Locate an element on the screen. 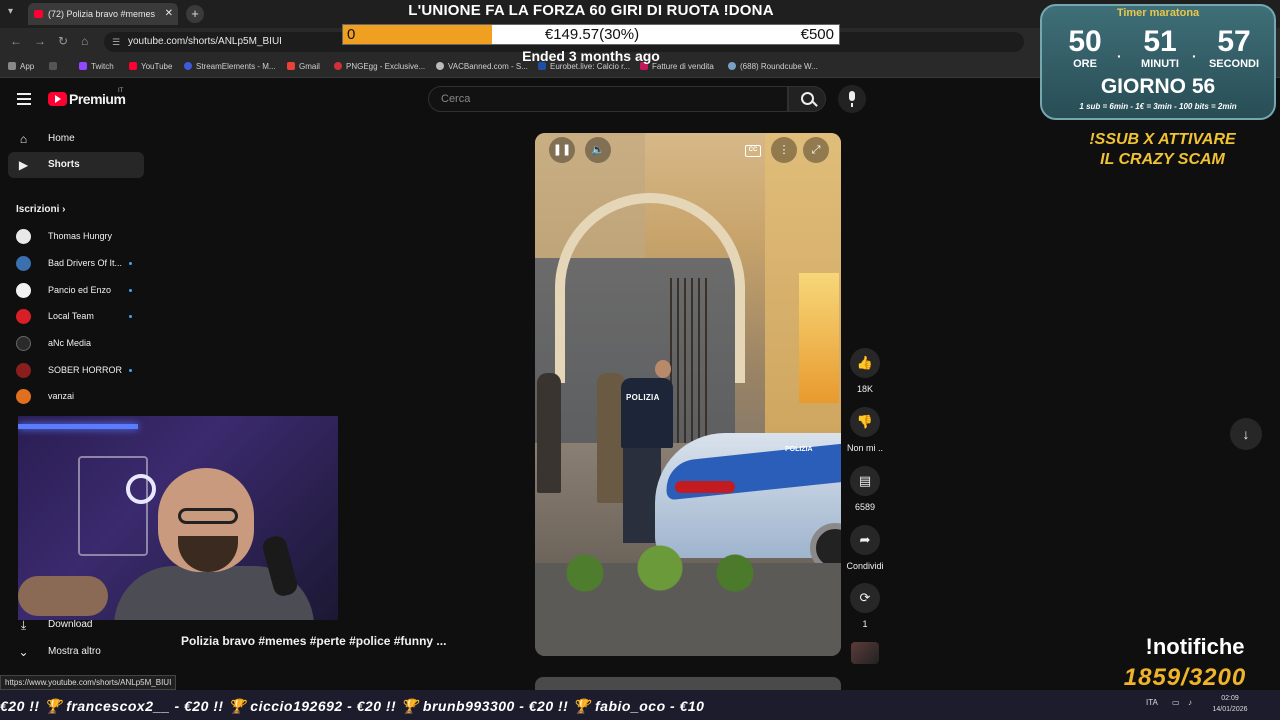 The image size is (1280, 720). menu-icon is located at coordinates (24, 99).